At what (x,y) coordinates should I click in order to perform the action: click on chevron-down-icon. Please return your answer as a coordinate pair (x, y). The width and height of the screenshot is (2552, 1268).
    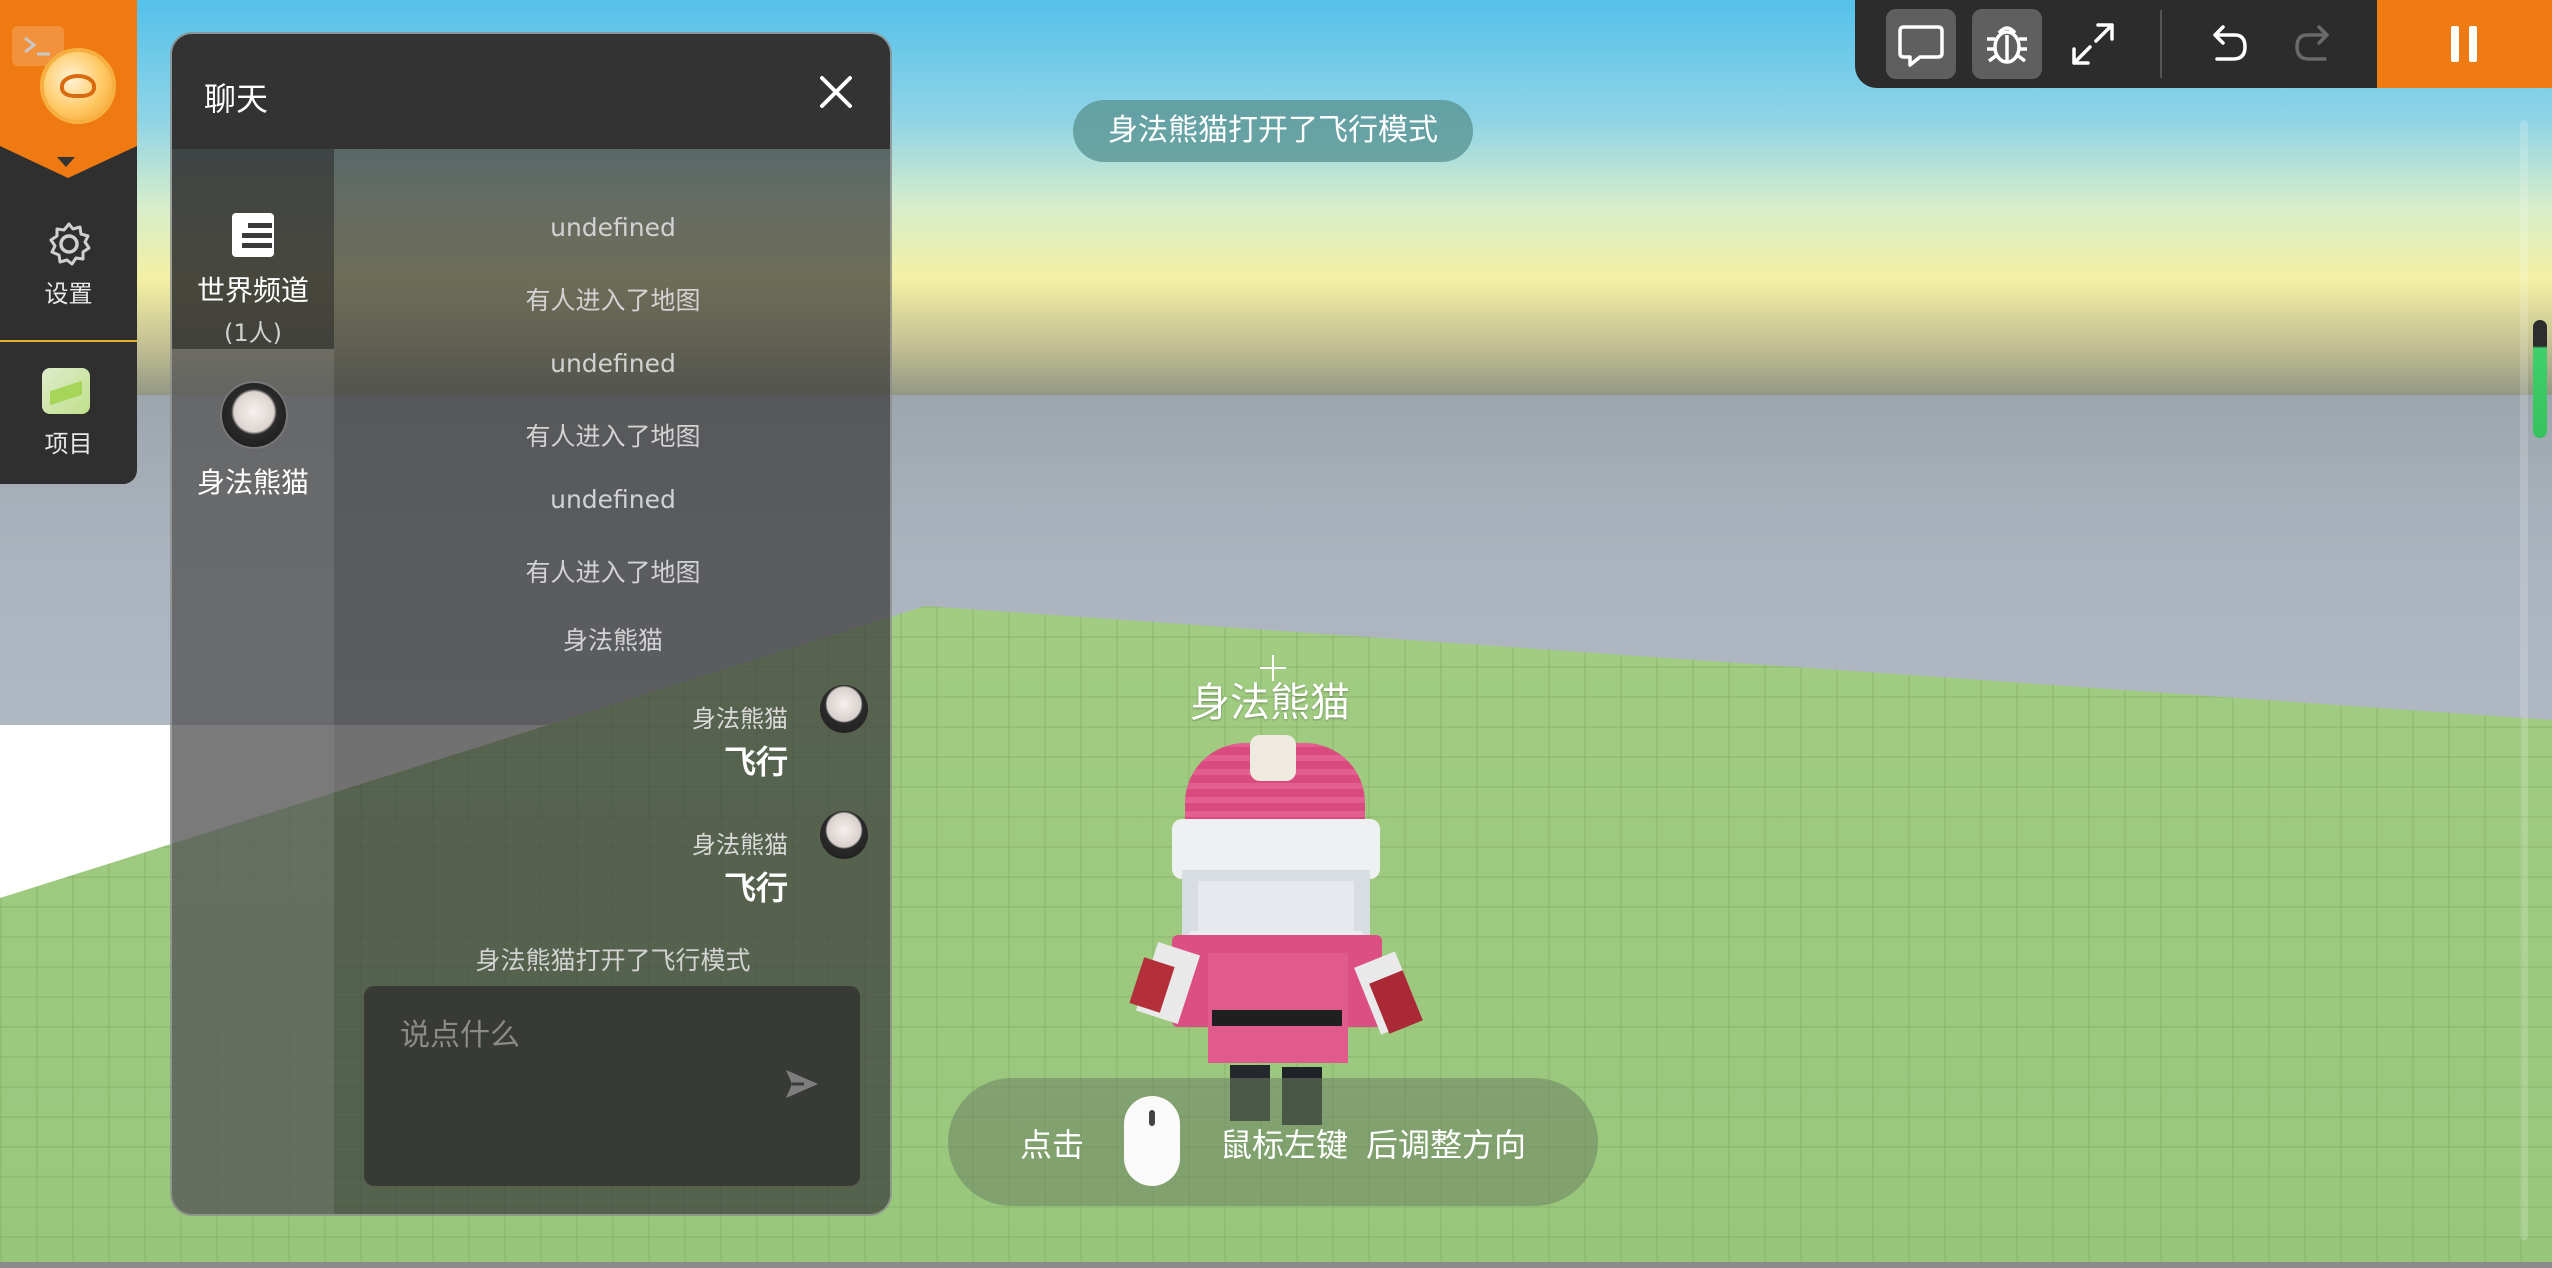
    Looking at the image, I should click on (66, 162).